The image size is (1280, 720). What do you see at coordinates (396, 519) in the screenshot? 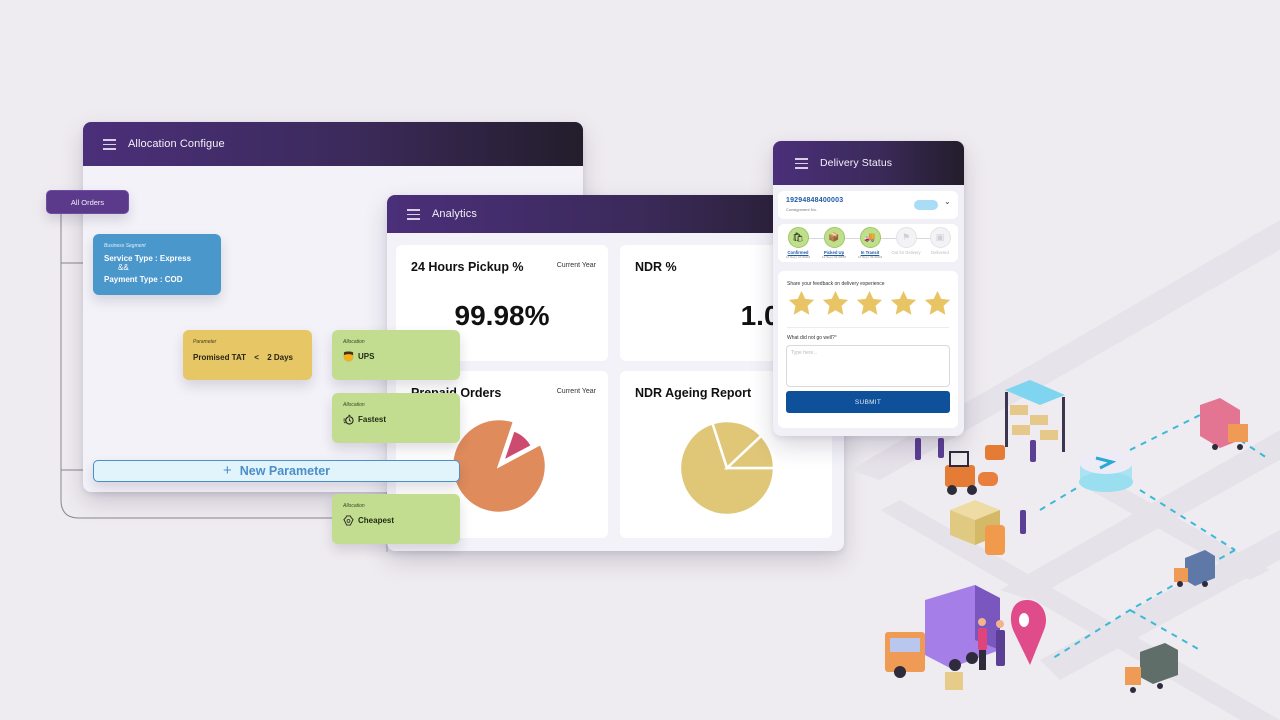
I see `allocation-node-cheapest: Allocation Cheapest` at bounding box center [396, 519].